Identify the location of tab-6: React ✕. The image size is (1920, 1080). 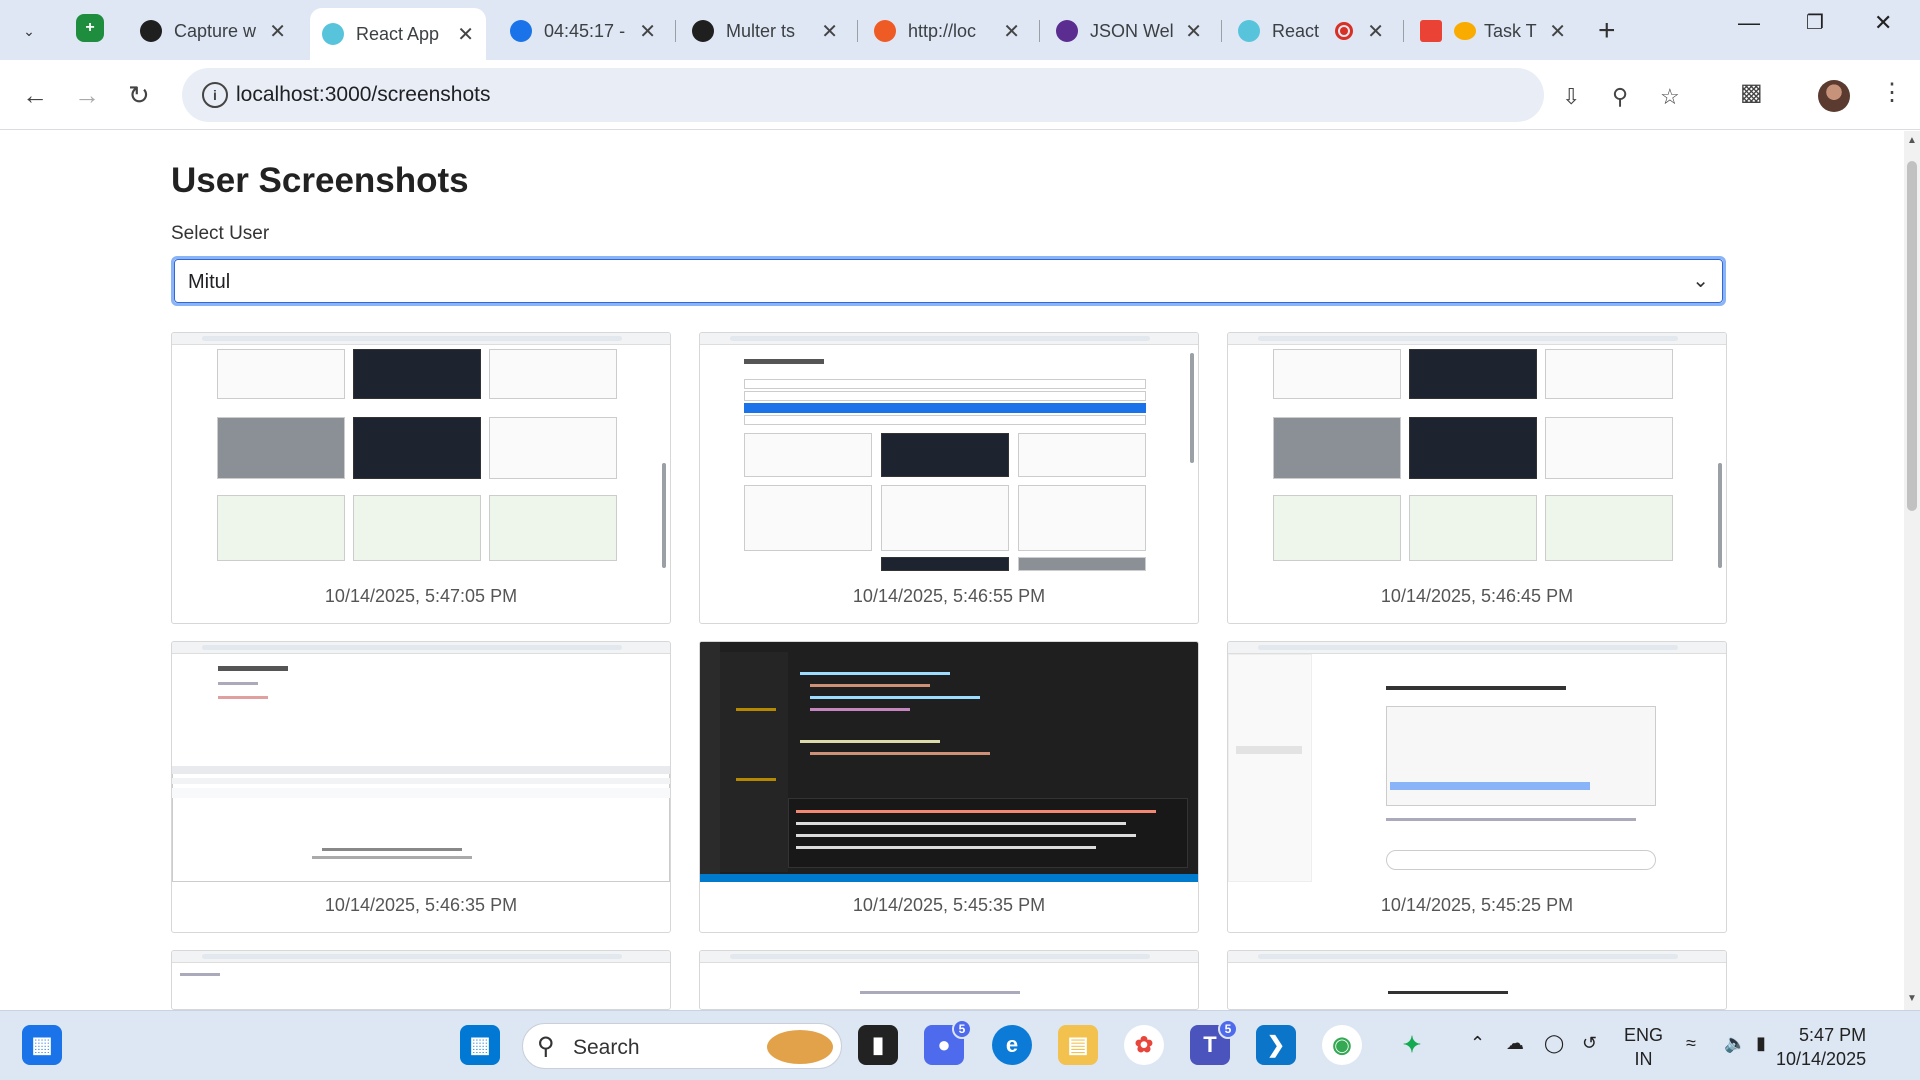
(1311, 31).